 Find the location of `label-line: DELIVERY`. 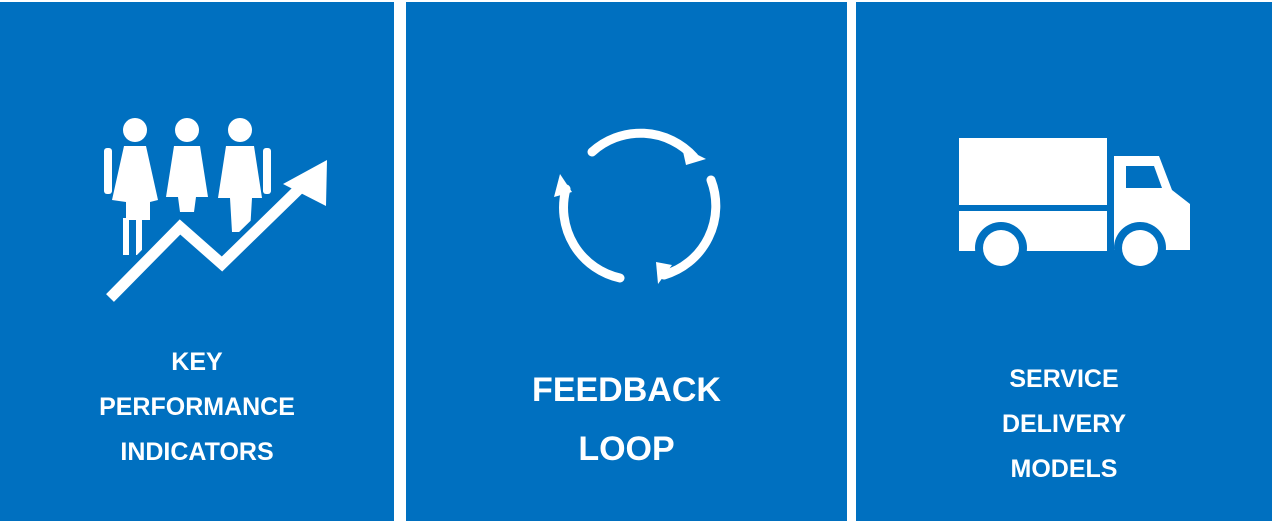

label-line: DELIVERY is located at coordinates (1064, 424).